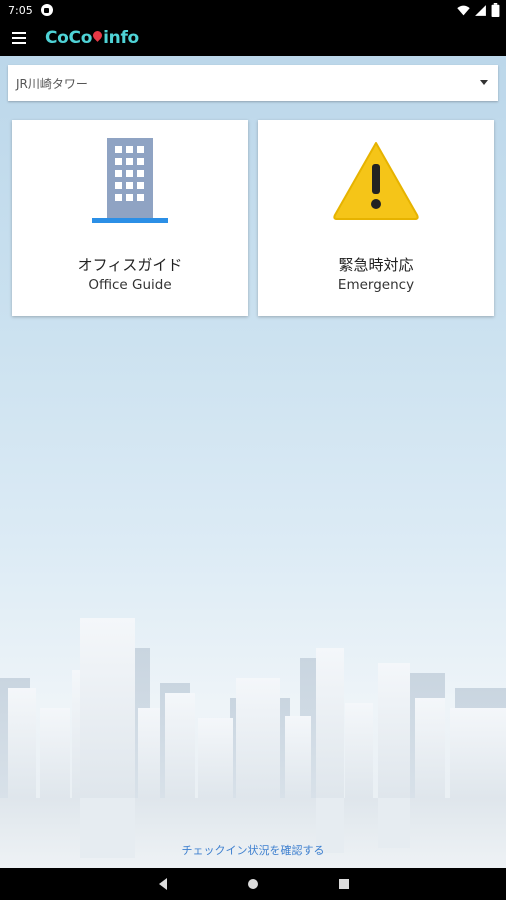 The height and width of the screenshot is (900, 506). I want to click on status-icons, so click(478, 10).